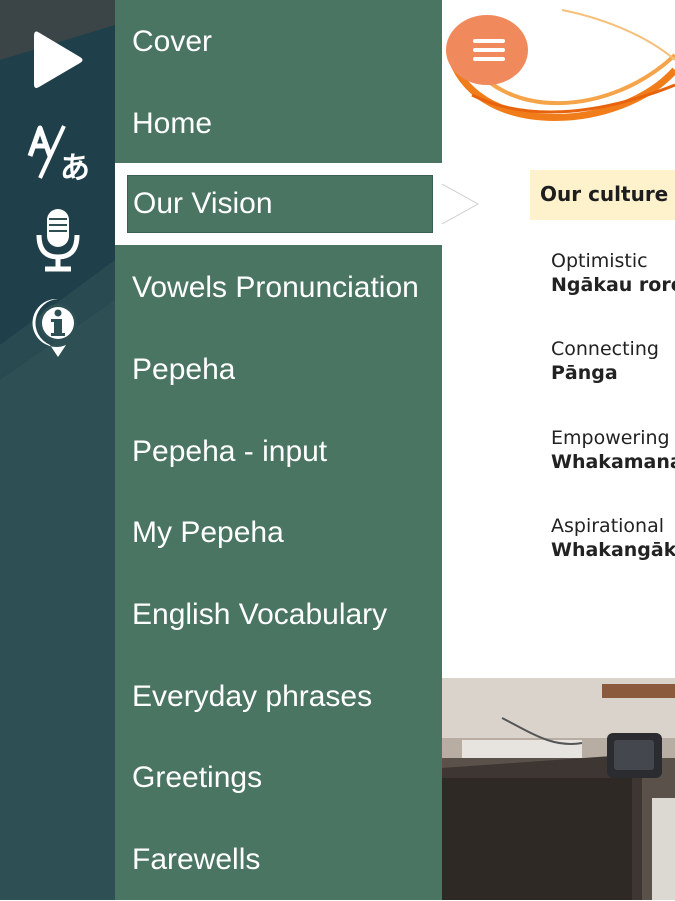  Describe the element at coordinates (58, 328) in the screenshot. I see `info-icon` at that location.